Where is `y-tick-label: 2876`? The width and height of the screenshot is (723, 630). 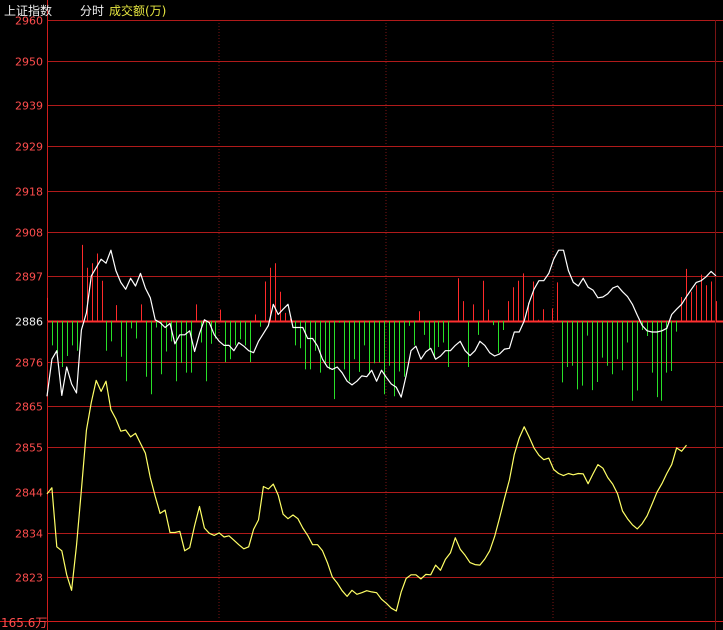 y-tick-label: 2876 is located at coordinates (29, 363).